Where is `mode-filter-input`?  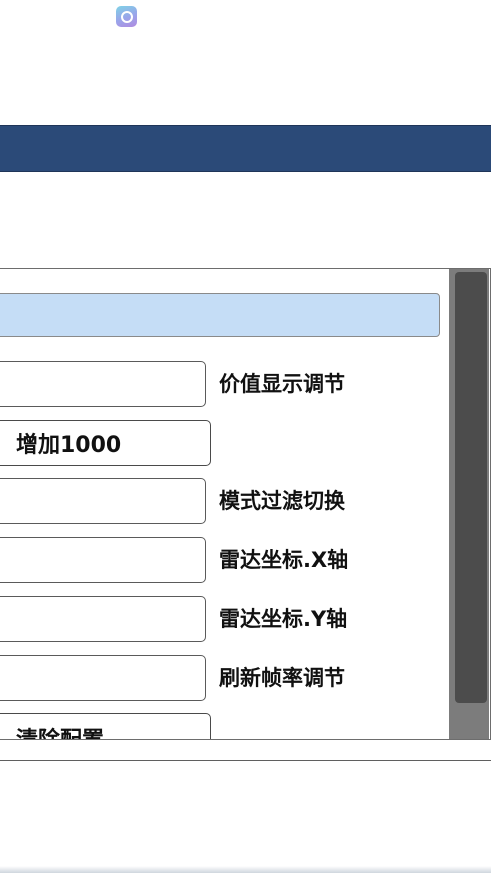
mode-filter-input is located at coordinates (103, 501).